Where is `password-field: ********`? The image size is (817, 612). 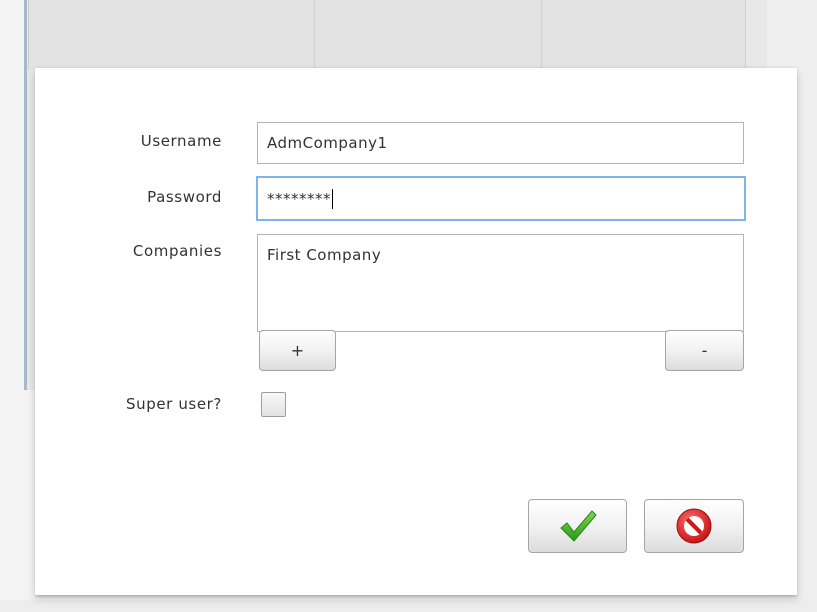 password-field: ******** is located at coordinates (501, 198).